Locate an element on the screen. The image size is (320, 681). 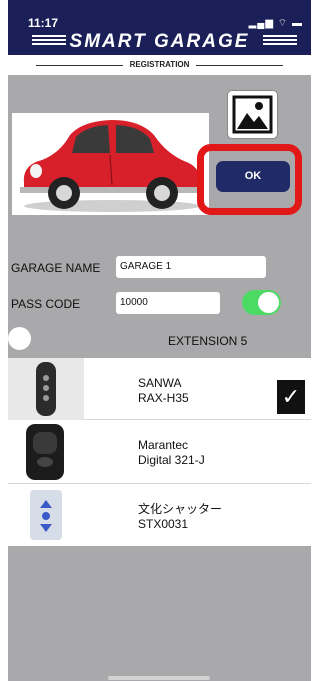
remote-bunka-image is located at coordinates (46, 515).